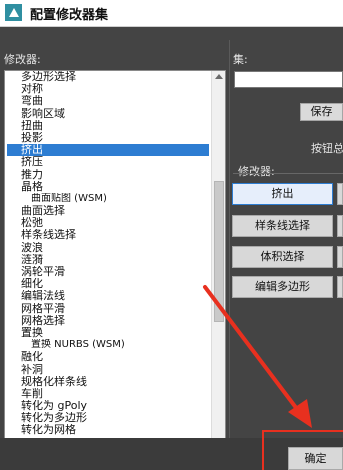 The image size is (343, 470). Describe the element at coordinates (108, 418) in the screenshot. I see `list-item: 转化为多边形` at that location.